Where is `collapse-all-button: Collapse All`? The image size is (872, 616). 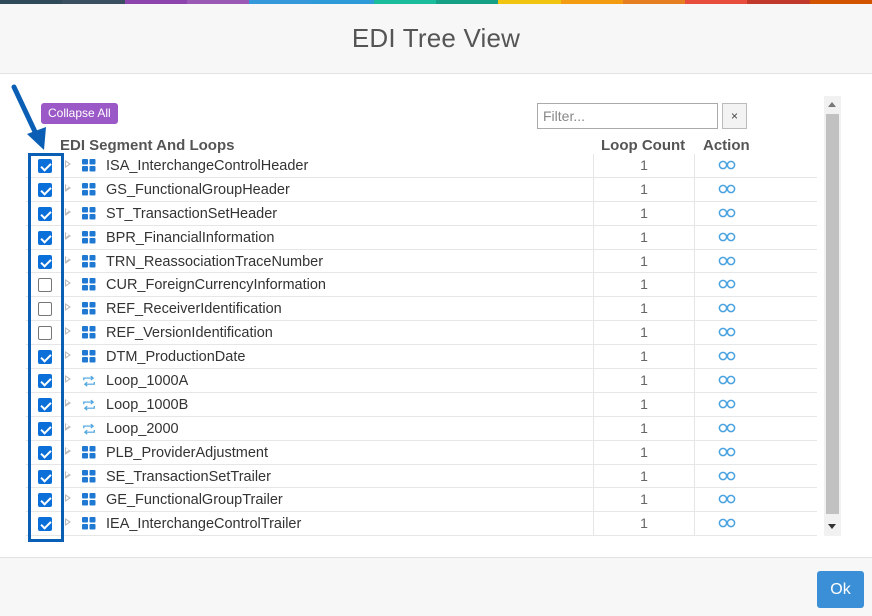
collapse-all-button: Collapse All is located at coordinates (79, 113).